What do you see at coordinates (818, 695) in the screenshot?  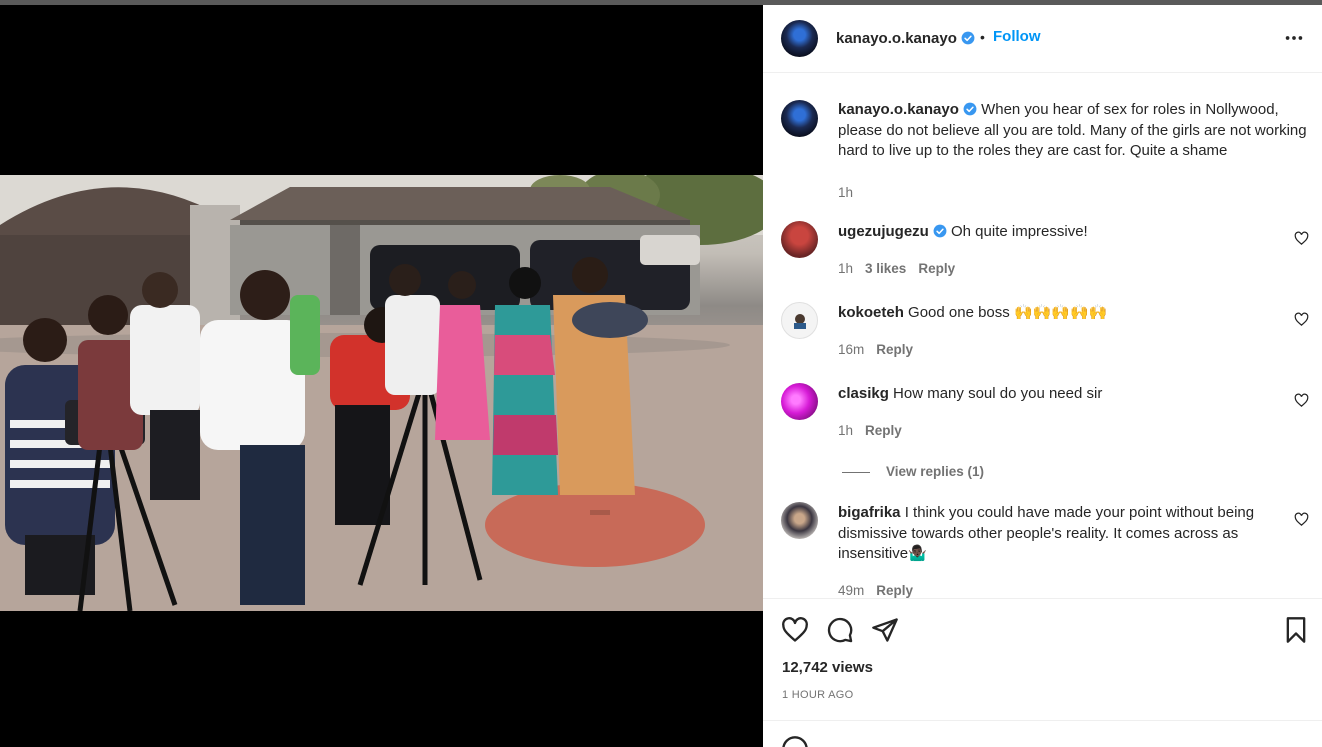 I see `post-timestamp: 1 HOUR AGO` at bounding box center [818, 695].